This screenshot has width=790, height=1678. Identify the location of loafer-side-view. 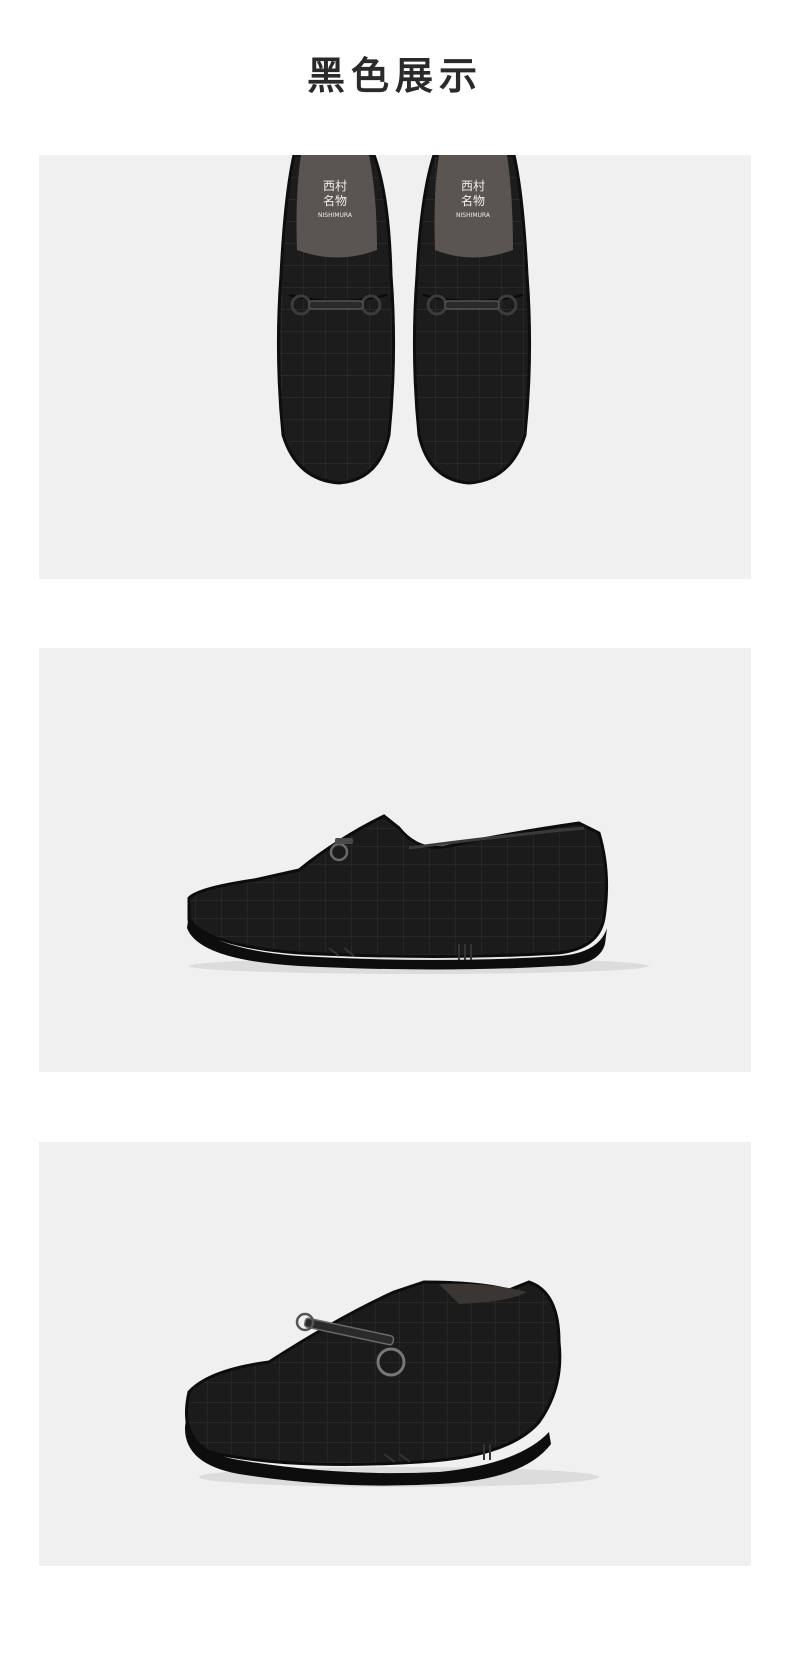
(418, 894).